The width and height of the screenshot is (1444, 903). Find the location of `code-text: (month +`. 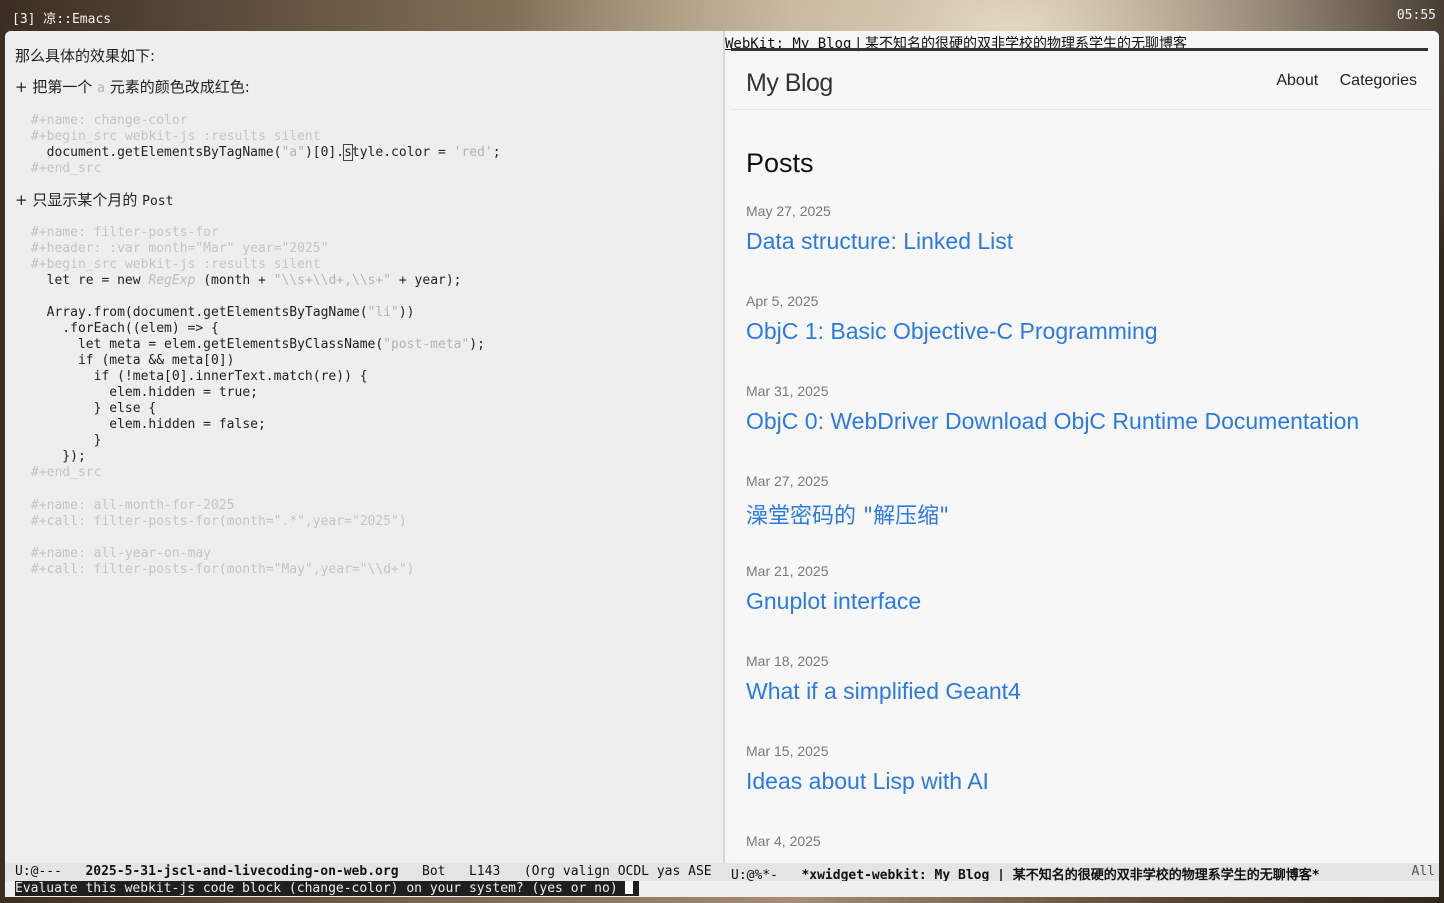

code-text: (month + is located at coordinates (234, 280).